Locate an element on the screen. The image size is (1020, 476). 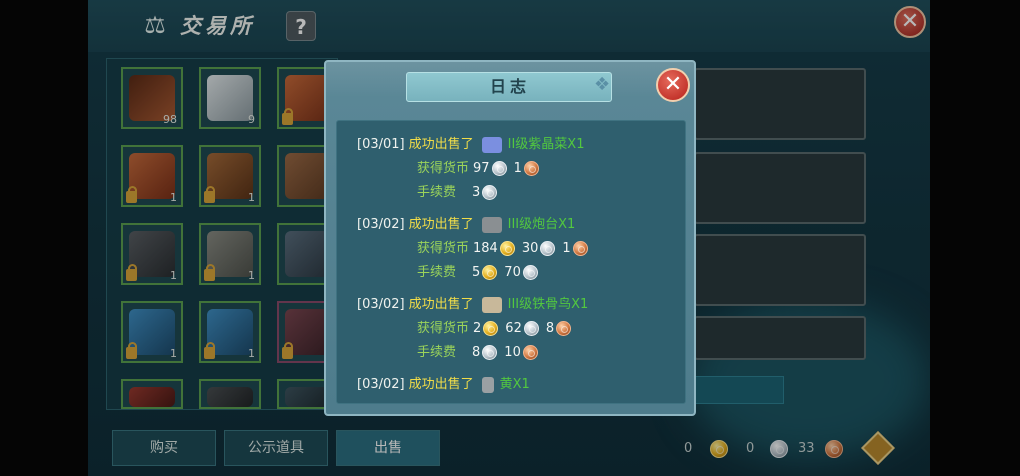
entry-item: II级紫晶菜X1 is located at coordinates (546, 144).